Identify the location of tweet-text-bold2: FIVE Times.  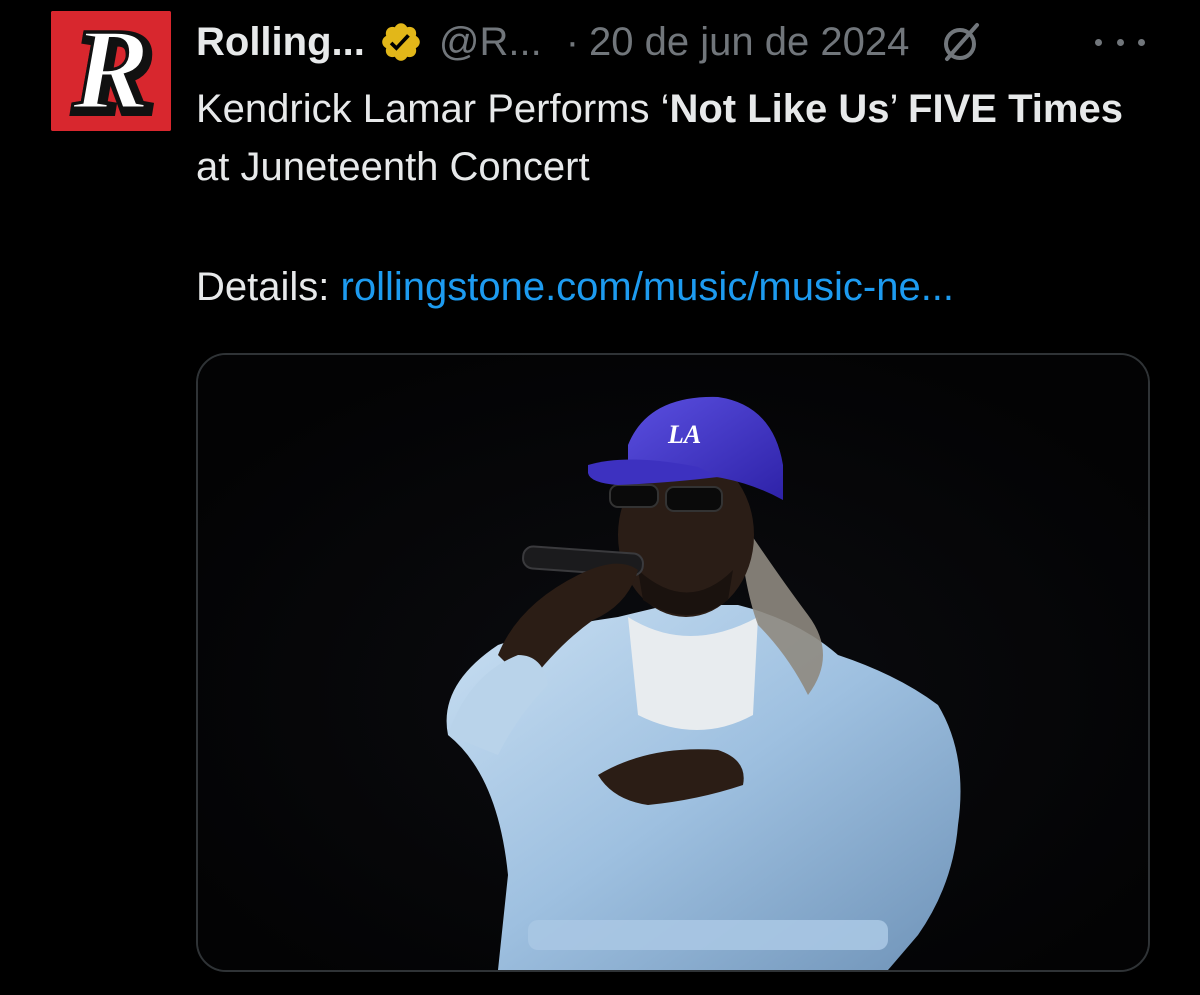
(1015, 109).